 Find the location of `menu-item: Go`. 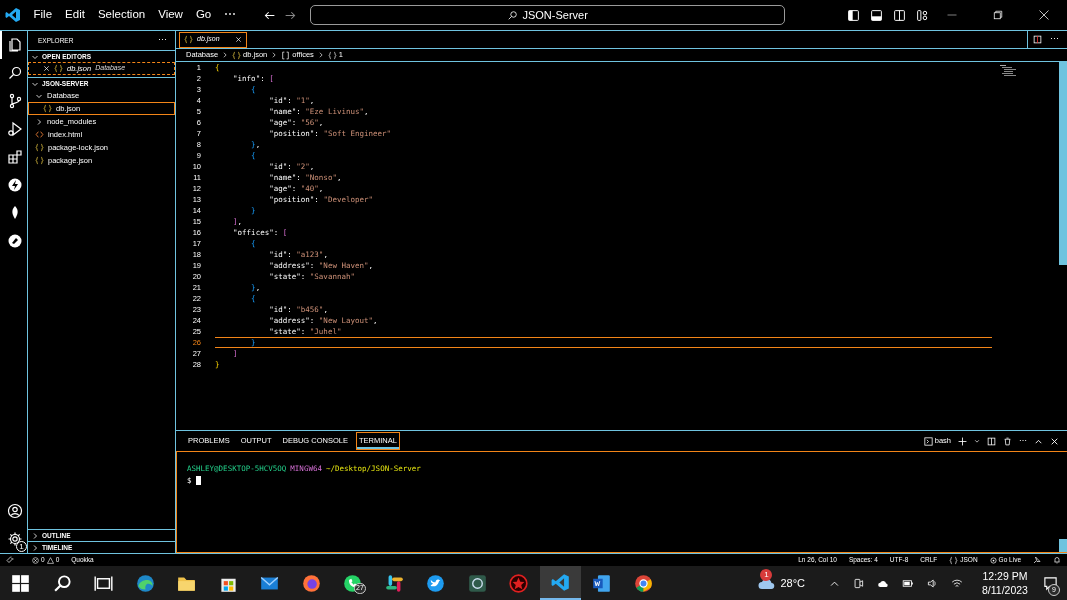

menu-item: Go is located at coordinates (203, 15).